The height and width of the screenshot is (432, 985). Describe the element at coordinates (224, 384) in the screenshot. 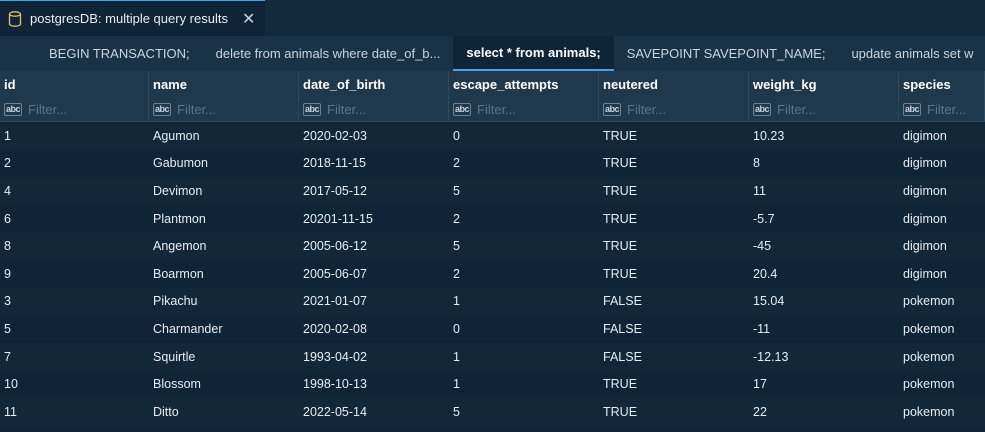

I see `table-cell: Blossom` at that location.